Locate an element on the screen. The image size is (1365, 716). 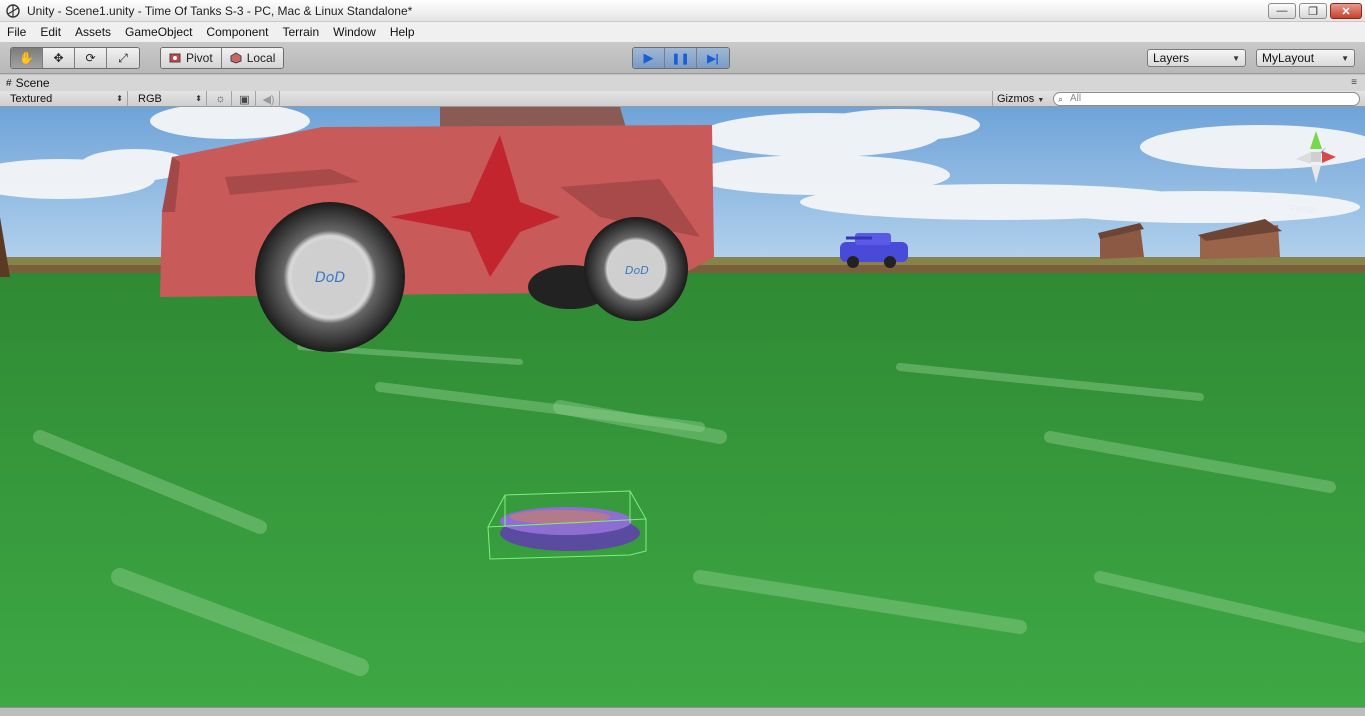
tab-scene-label: Scene is located at coordinates (32, 83).